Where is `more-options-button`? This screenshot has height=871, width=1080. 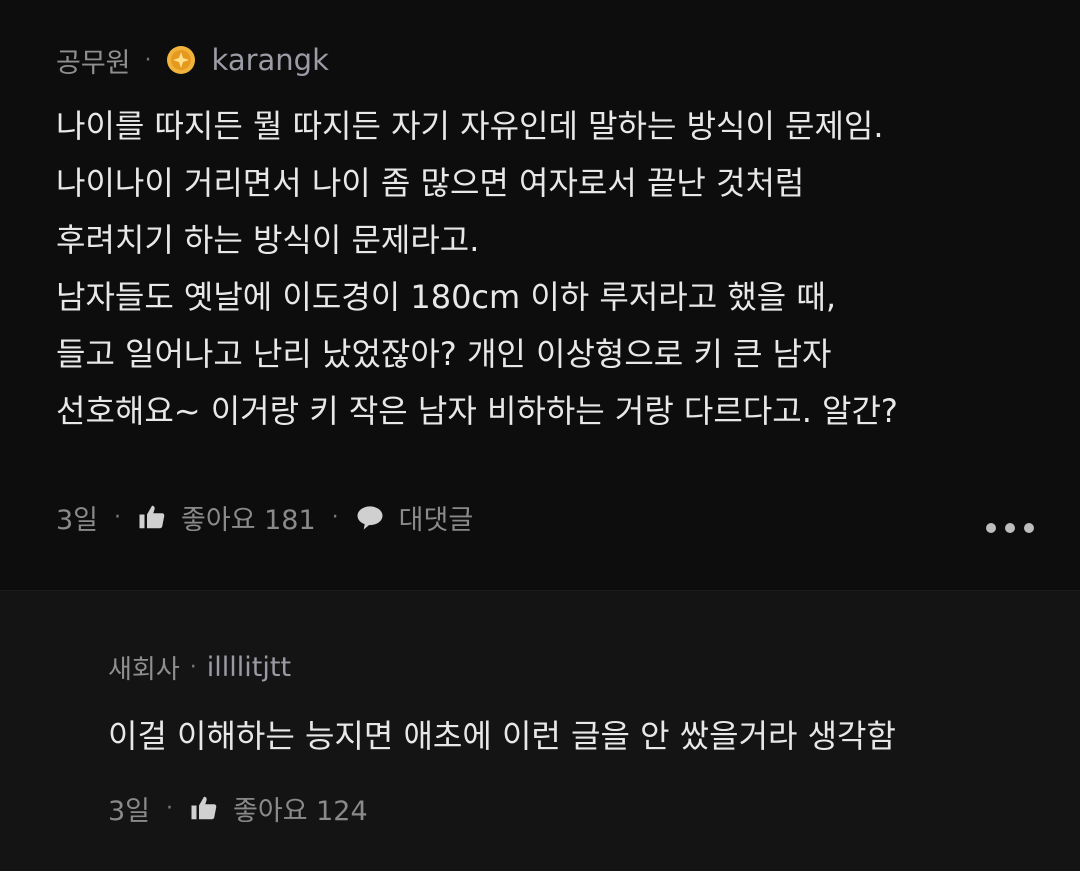 more-options-button is located at coordinates (1010, 528).